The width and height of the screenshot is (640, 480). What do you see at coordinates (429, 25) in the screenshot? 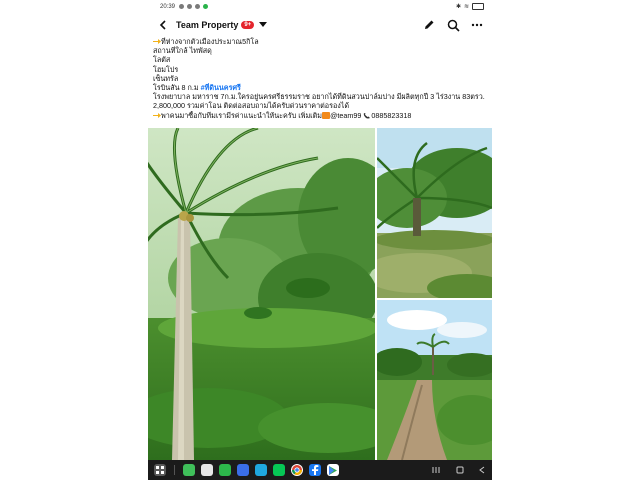
I see `edit-icon` at bounding box center [429, 25].